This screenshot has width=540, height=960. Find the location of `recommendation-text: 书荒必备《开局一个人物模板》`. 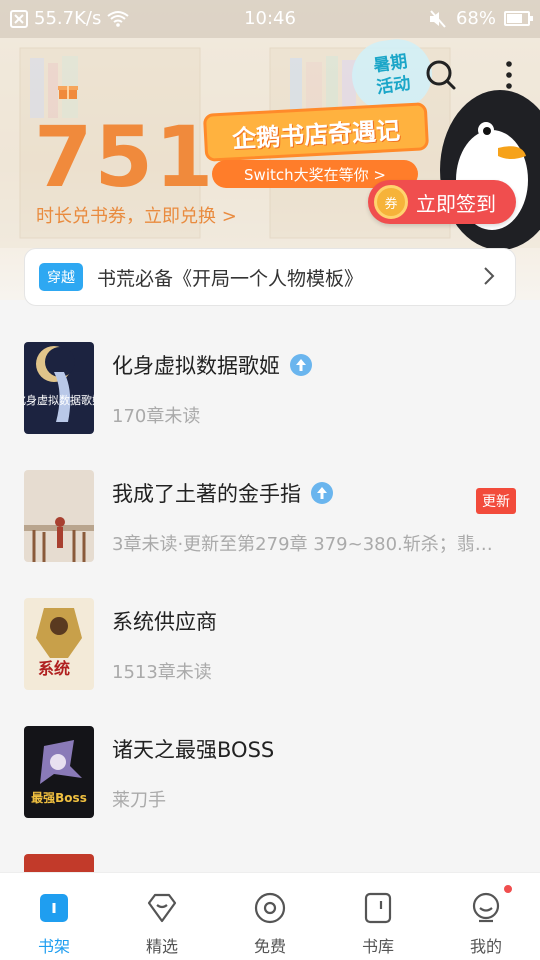

recommendation-text: 书荒必备《开局一个人物模板》 is located at coordinates (230, 278).